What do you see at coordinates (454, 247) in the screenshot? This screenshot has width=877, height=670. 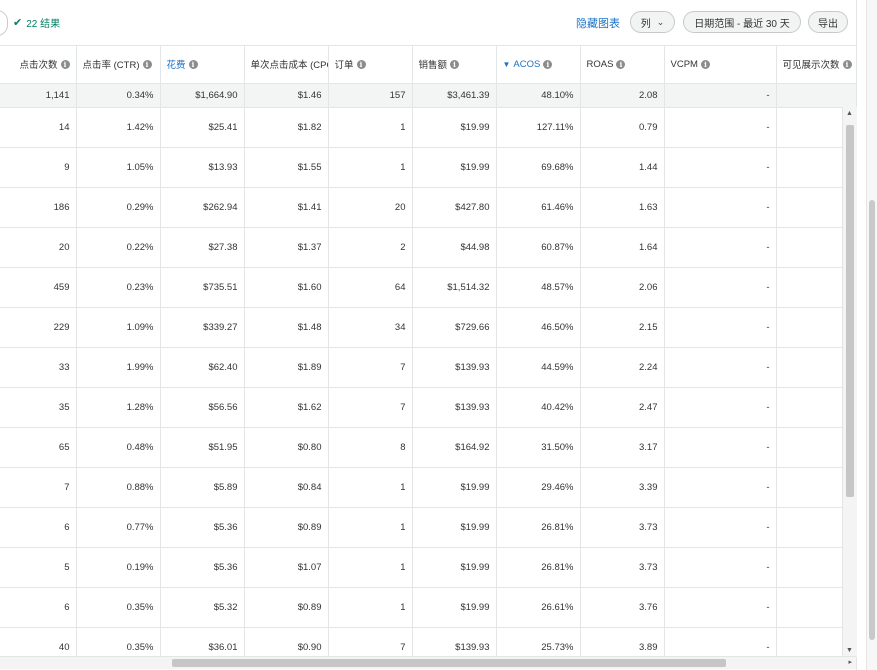 I see `row-sales: $44.98` at bounding box center [454, 247].